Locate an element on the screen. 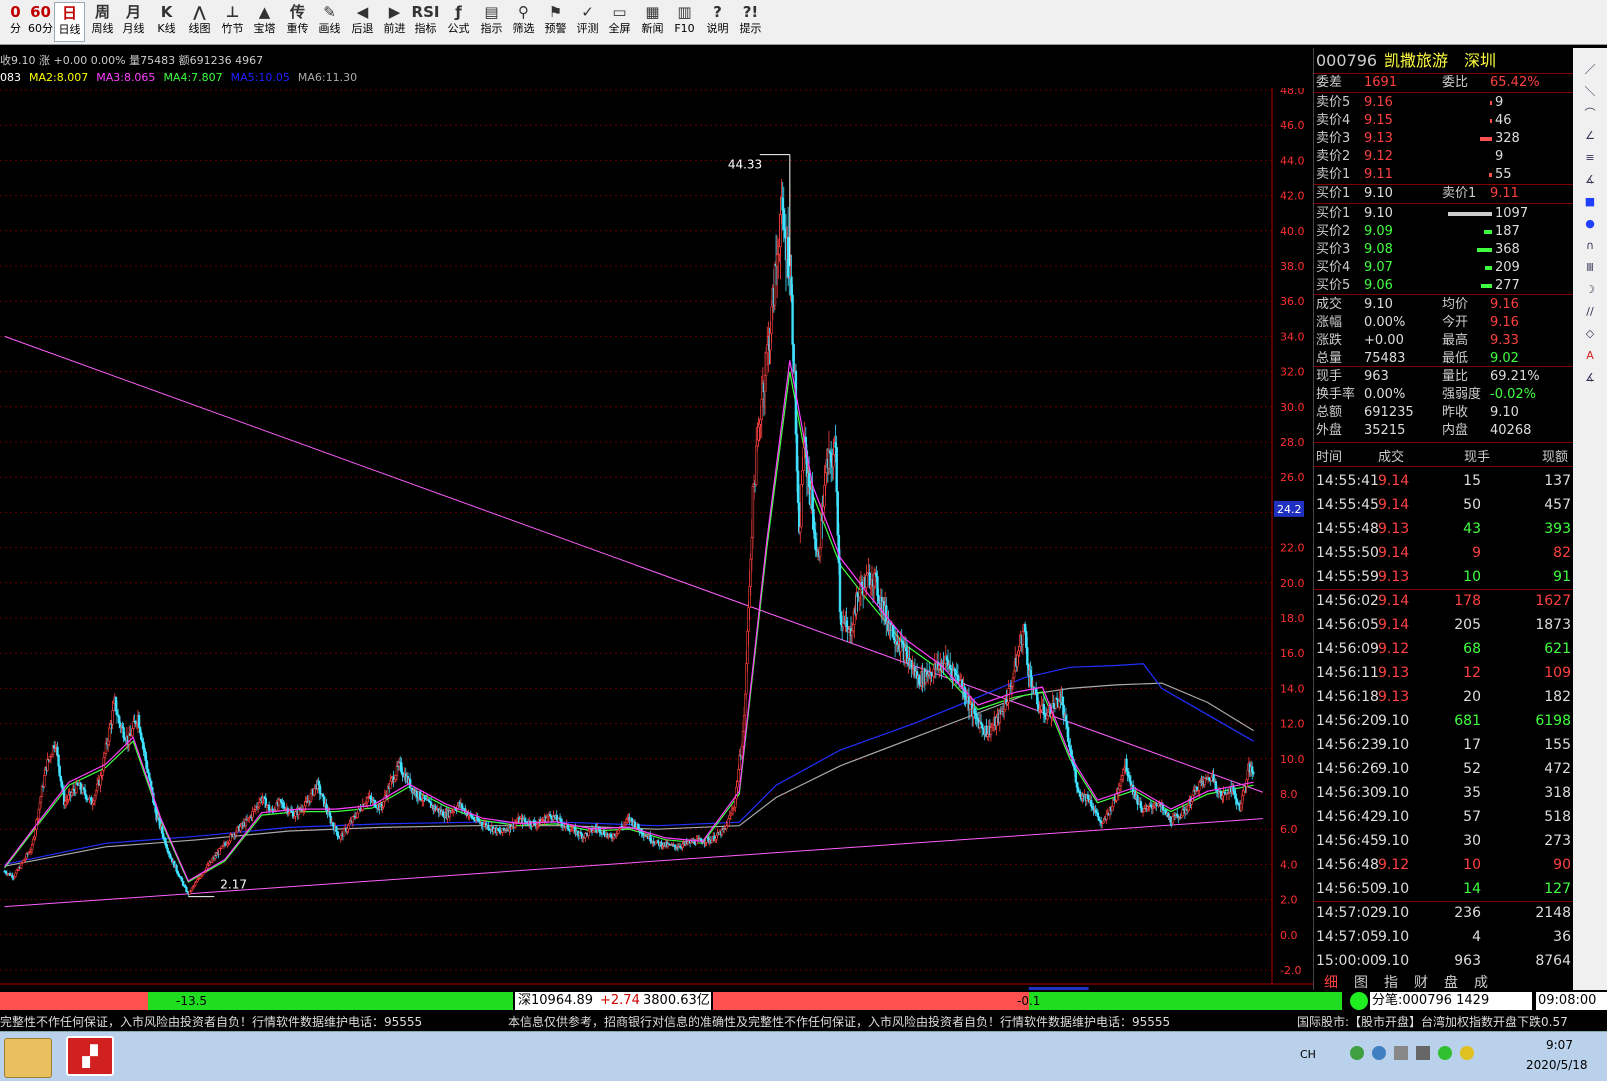  wechat-icon is located at coordinates (1445, 1053).